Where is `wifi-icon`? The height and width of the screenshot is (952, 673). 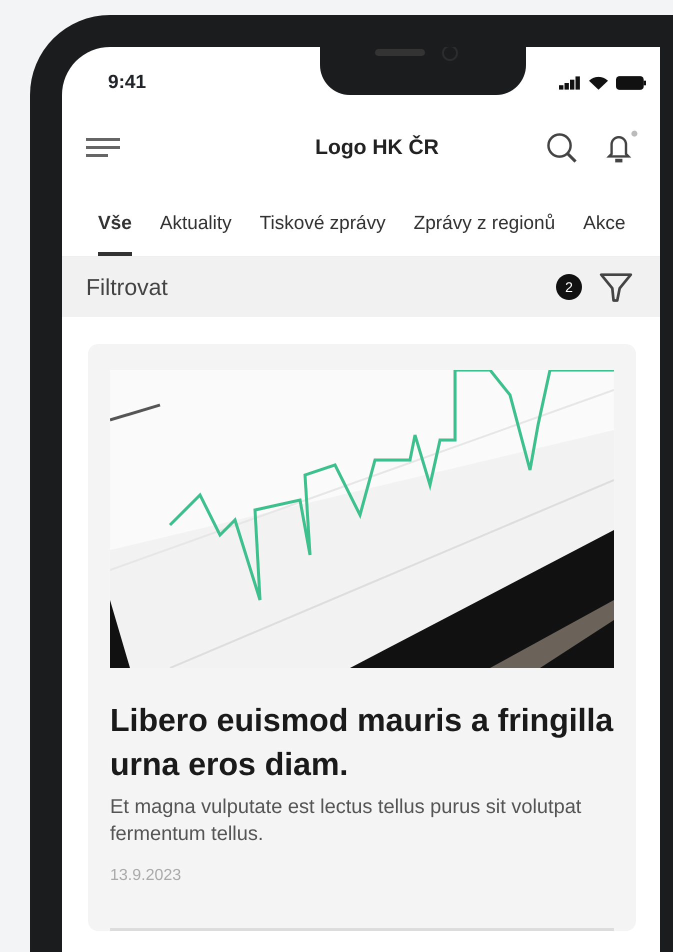 wifi-icon is located at coordinates (598, 83).